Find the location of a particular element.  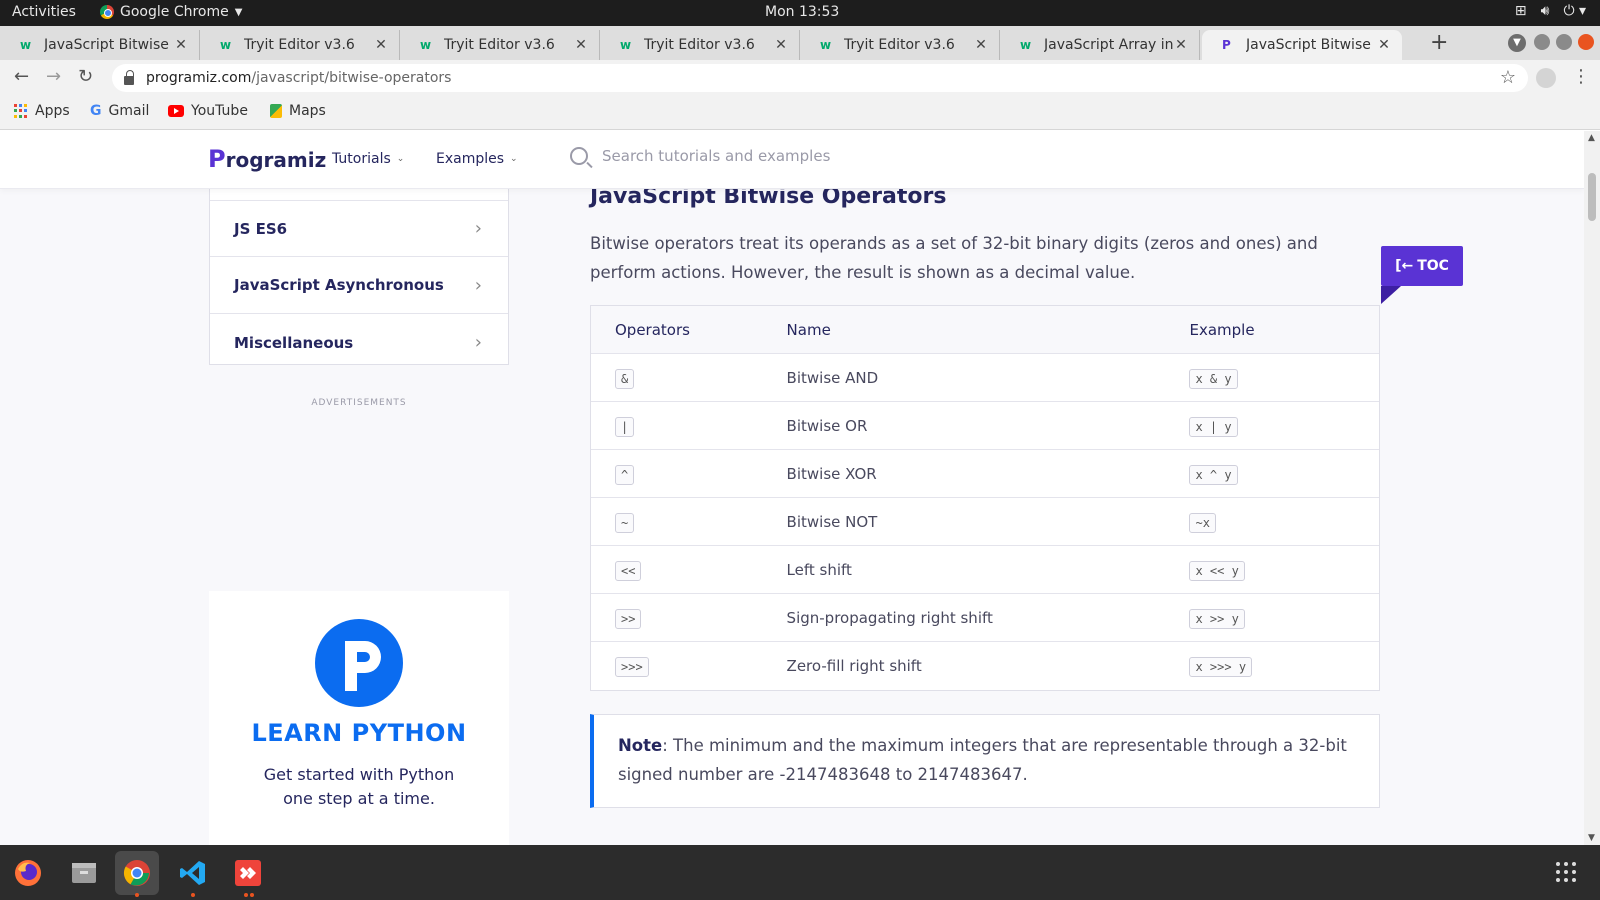

browser-tab: w JavaScript Array ind ✕ is located at coordinates (1100, 45).